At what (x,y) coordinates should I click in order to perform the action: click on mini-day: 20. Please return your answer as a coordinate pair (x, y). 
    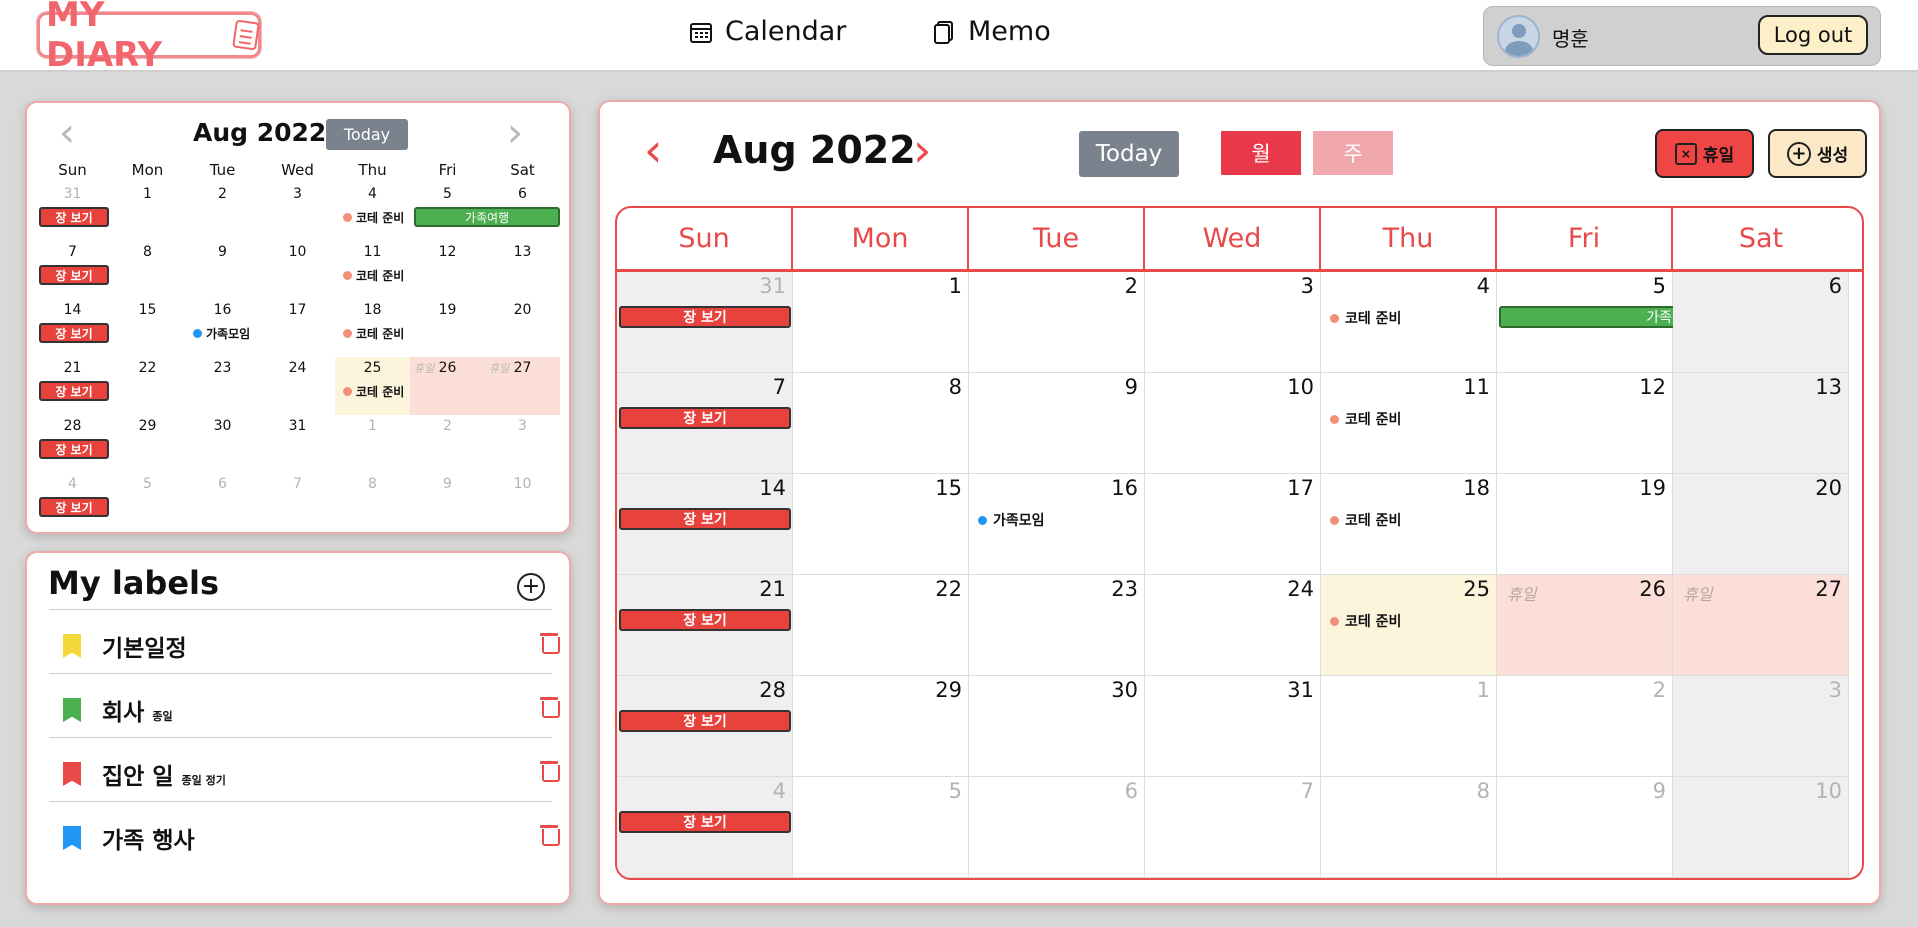
    Looking at the image, I should click on (522, 328).